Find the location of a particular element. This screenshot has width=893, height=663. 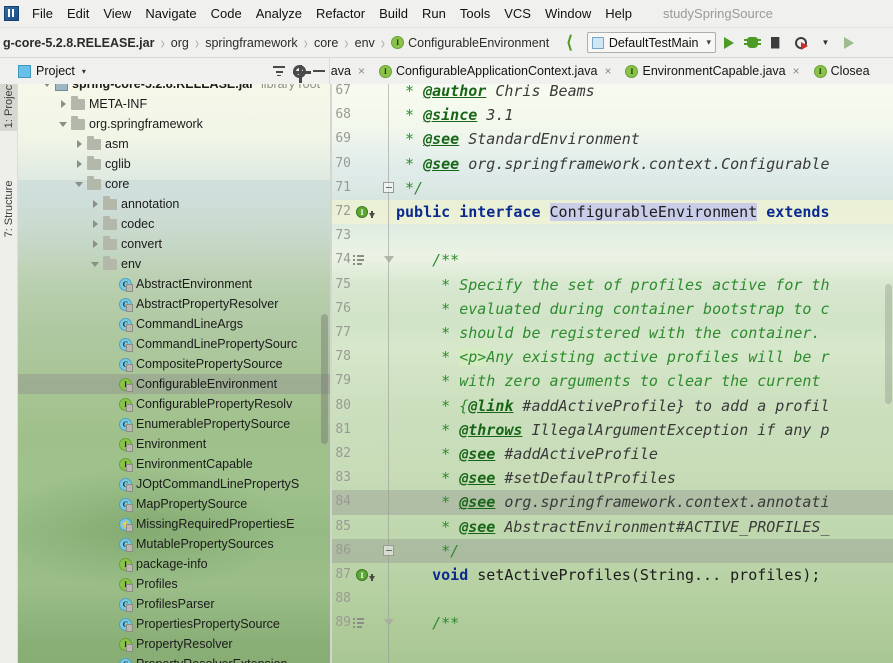

tree-row: C JOptCommandLinePropertyS is located at coordinates (174, 484).